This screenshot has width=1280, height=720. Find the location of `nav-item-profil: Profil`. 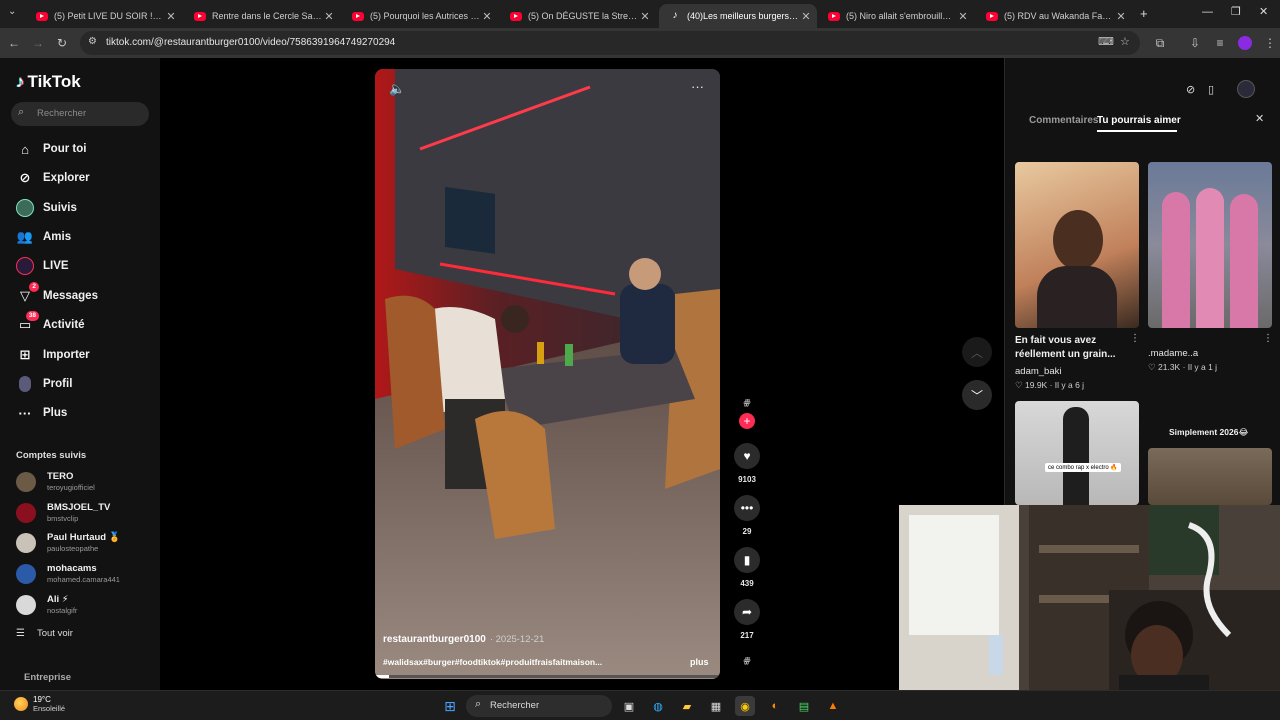

nav-item-profil: Profil is located at coordinates (44, 384).